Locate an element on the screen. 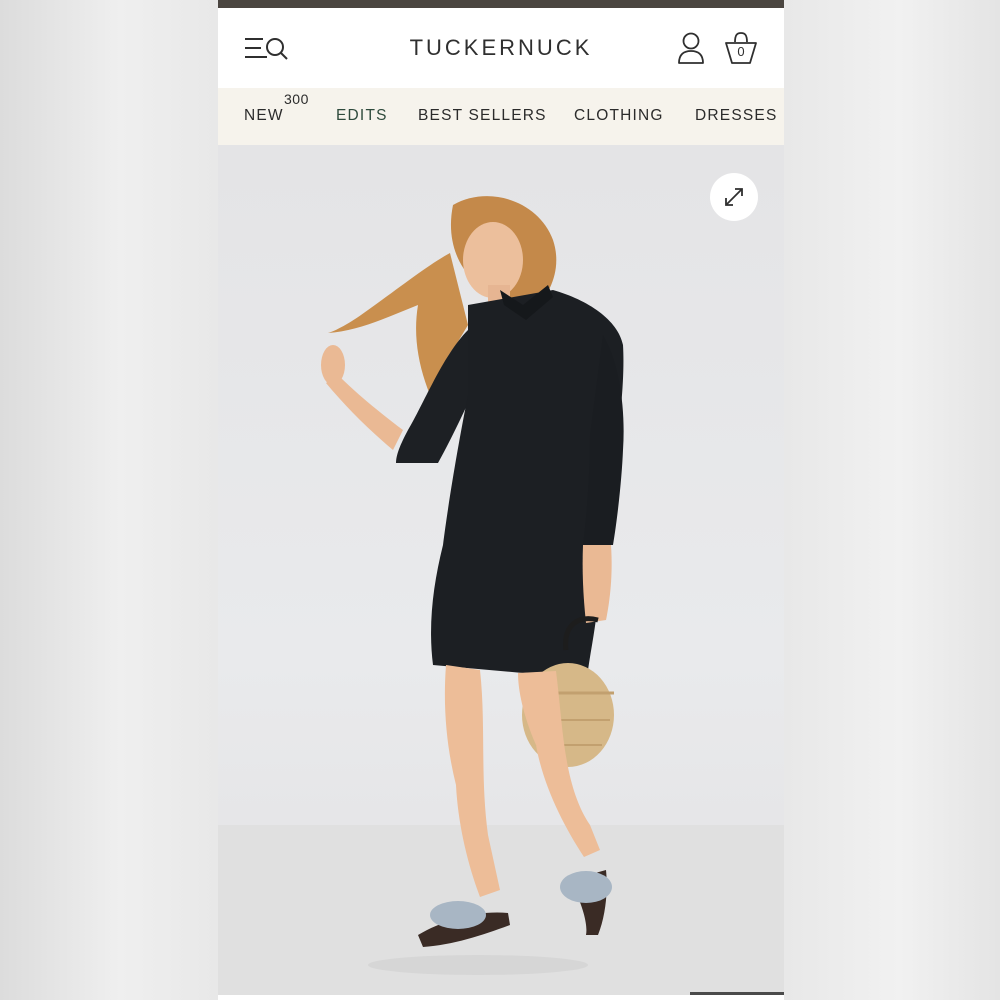 The width and height of the screenshot is (1000, 1000). site-header: TUCKERNUCK 0 is located at coordinates (501, 48).